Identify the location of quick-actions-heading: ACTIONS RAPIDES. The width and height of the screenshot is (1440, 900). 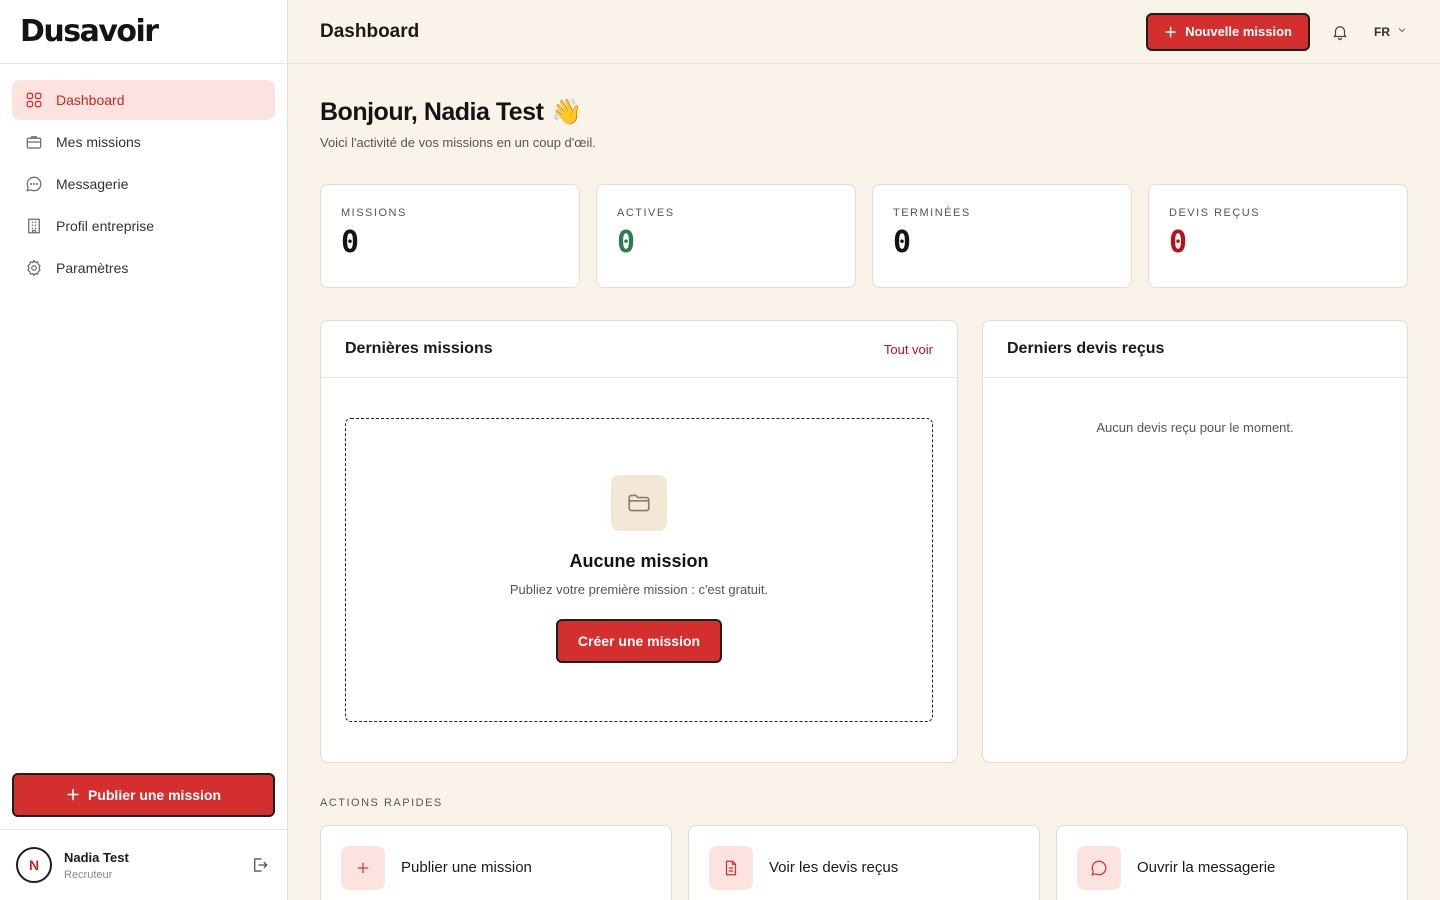
(381, 803).